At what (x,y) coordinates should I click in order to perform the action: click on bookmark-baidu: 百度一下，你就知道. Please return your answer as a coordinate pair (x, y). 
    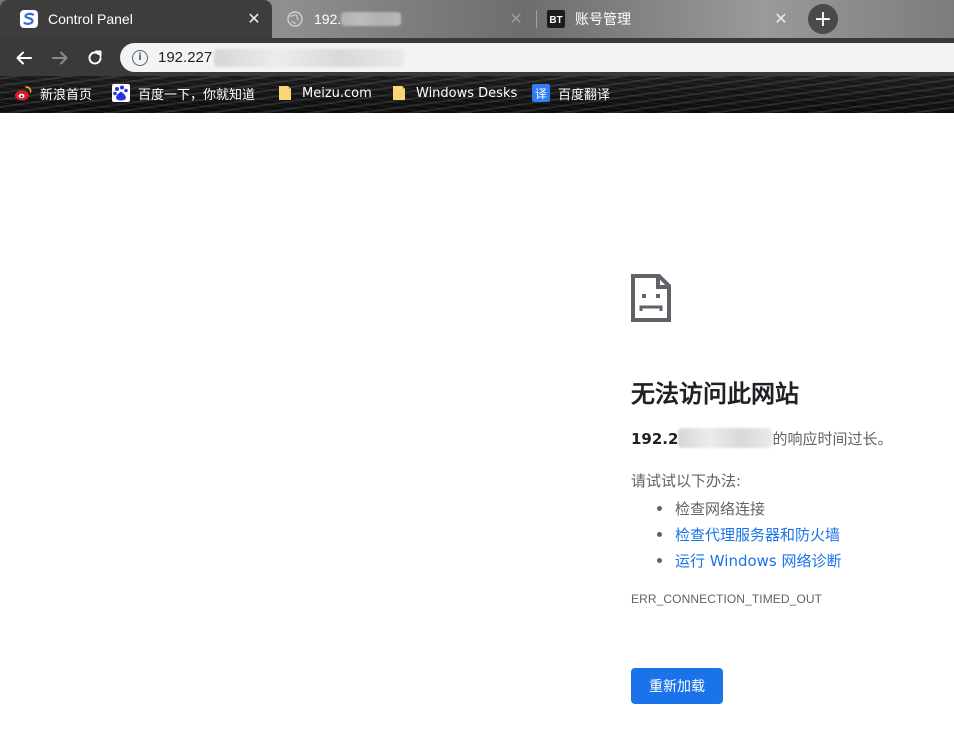
    Looking at the image, I should click on (183, 93).